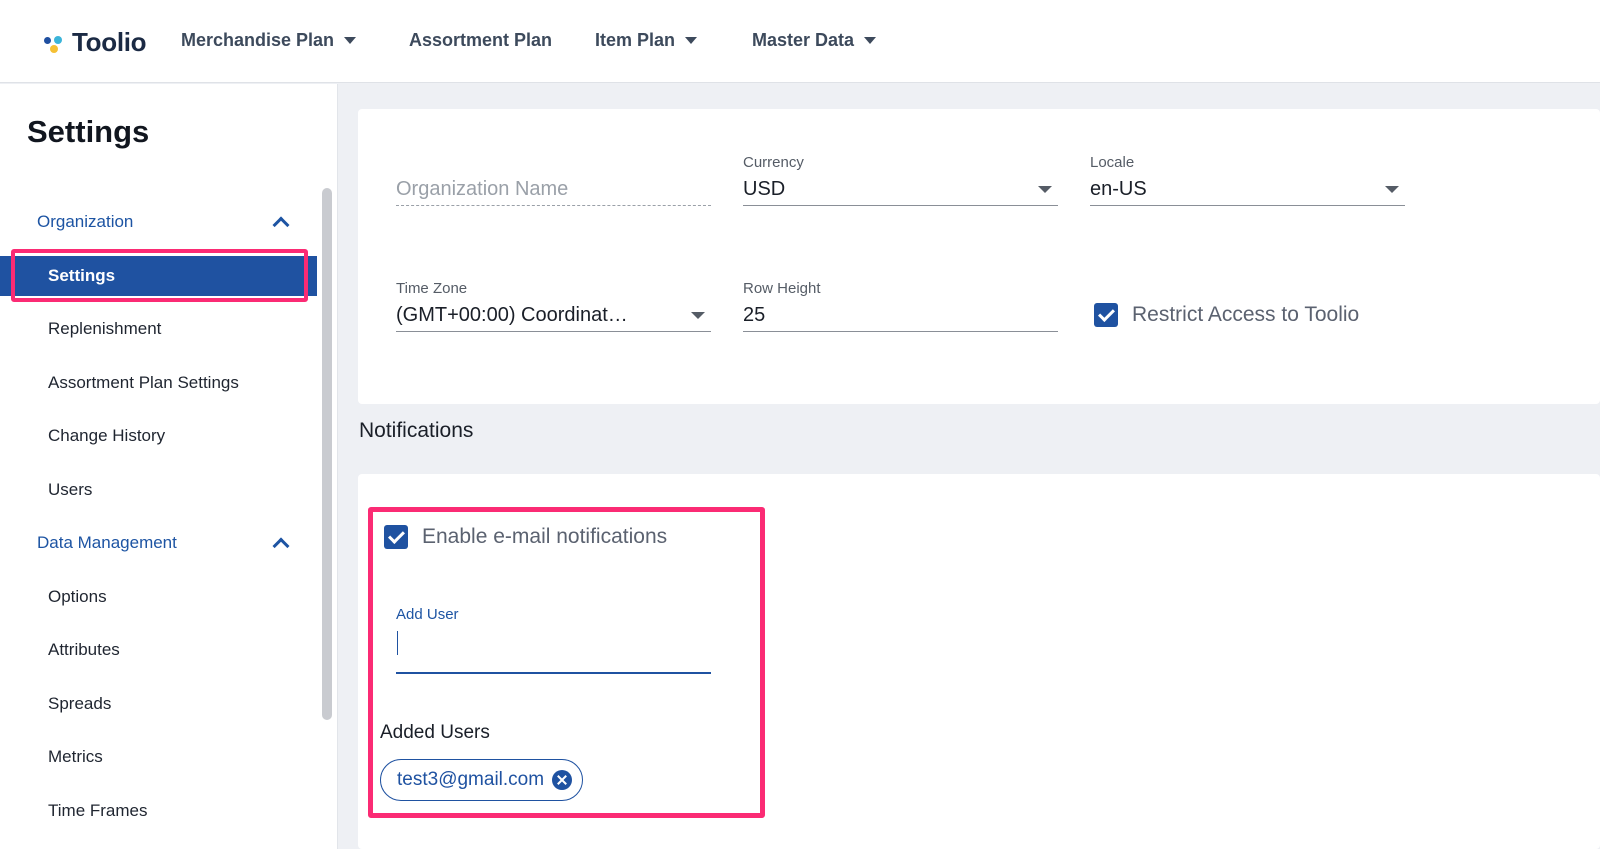  I want to click on sidebar-item-change-history: Change History, so click(158, 436).